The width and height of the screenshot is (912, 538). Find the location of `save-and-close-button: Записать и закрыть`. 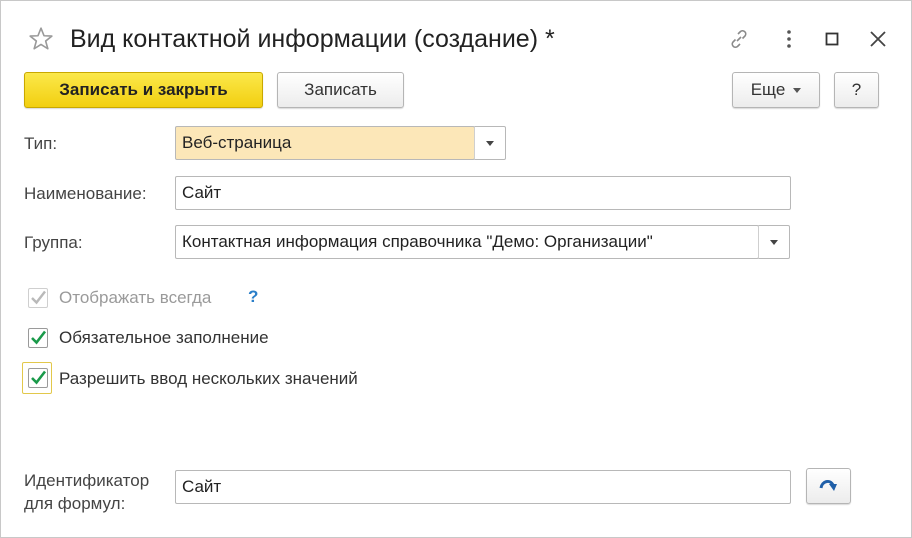

save-and-close-button: Записать и закрыть is located at coordinates (143, 90).